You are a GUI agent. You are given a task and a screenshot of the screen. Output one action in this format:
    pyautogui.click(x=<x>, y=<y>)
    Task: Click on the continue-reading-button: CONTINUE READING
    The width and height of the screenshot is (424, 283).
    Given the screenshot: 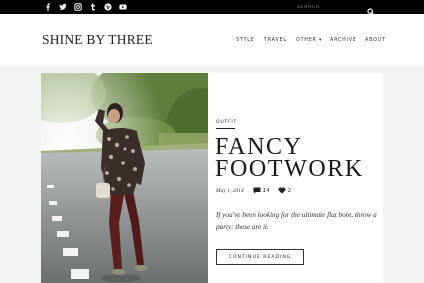 What is the action you would take?
    pyautogui.click(x=260, y=257)
    